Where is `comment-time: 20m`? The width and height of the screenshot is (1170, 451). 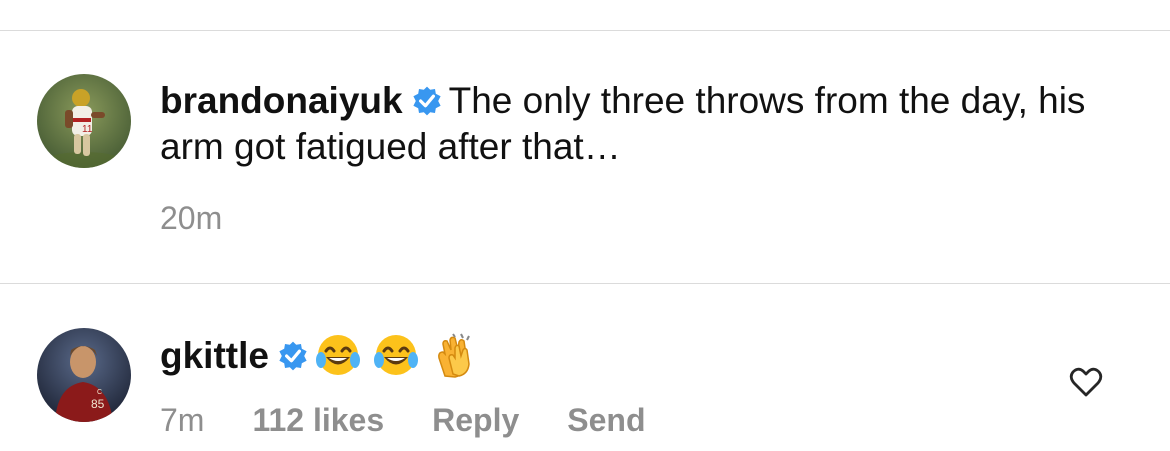
comment-time: 20m is located at coordinates (191, 218).